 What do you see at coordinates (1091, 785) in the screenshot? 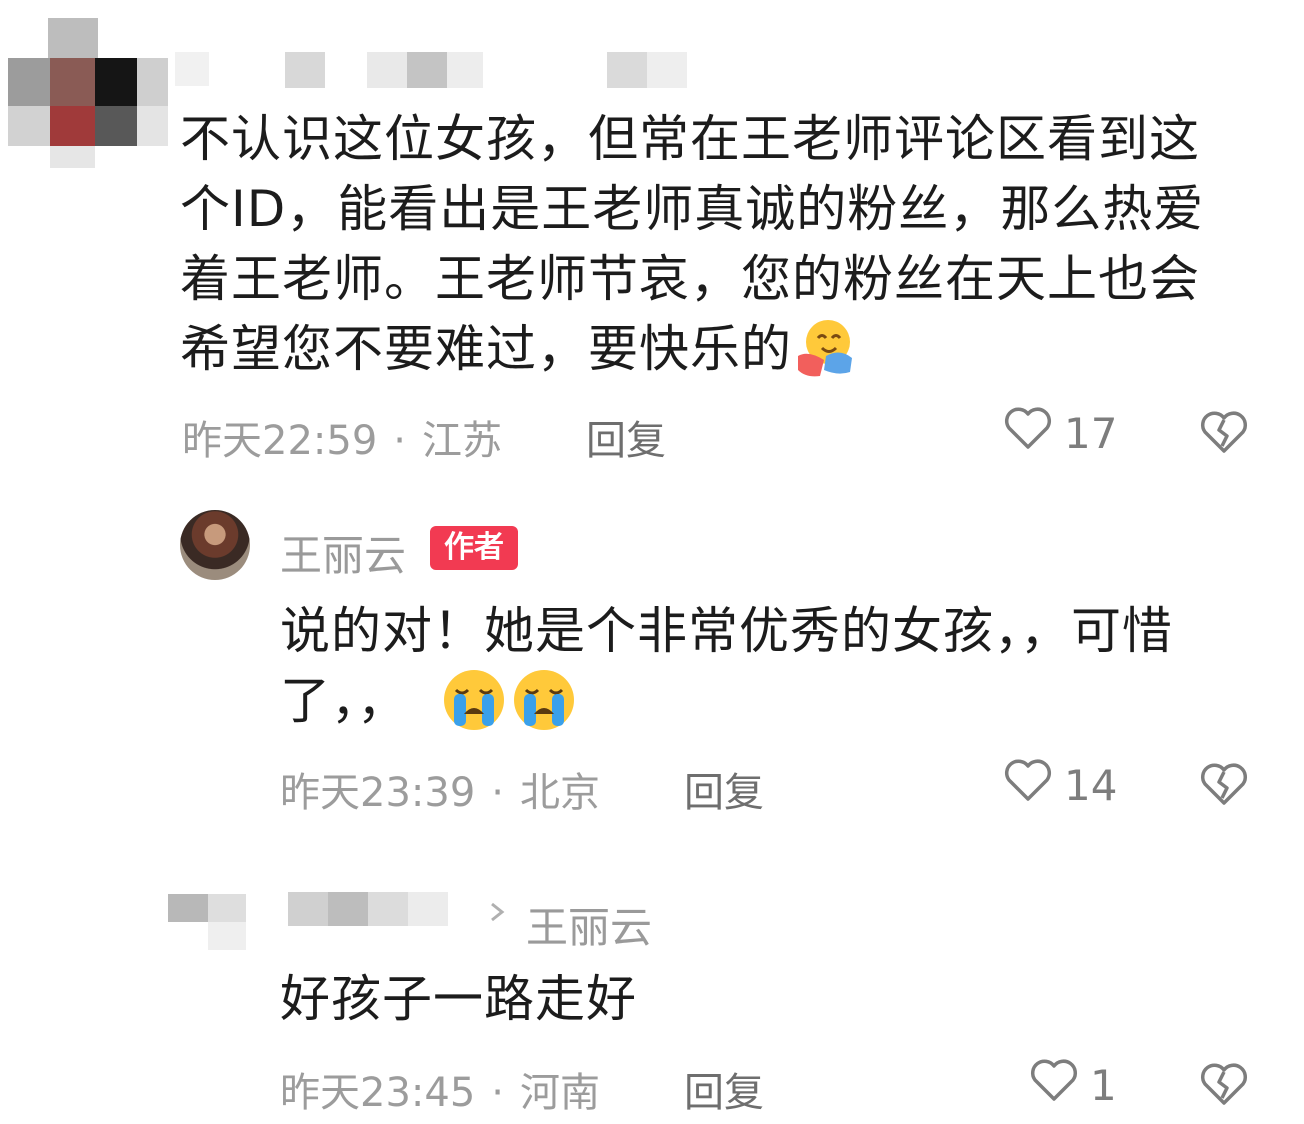
I see `like-count: 14` at bounding box center [1091, 785].